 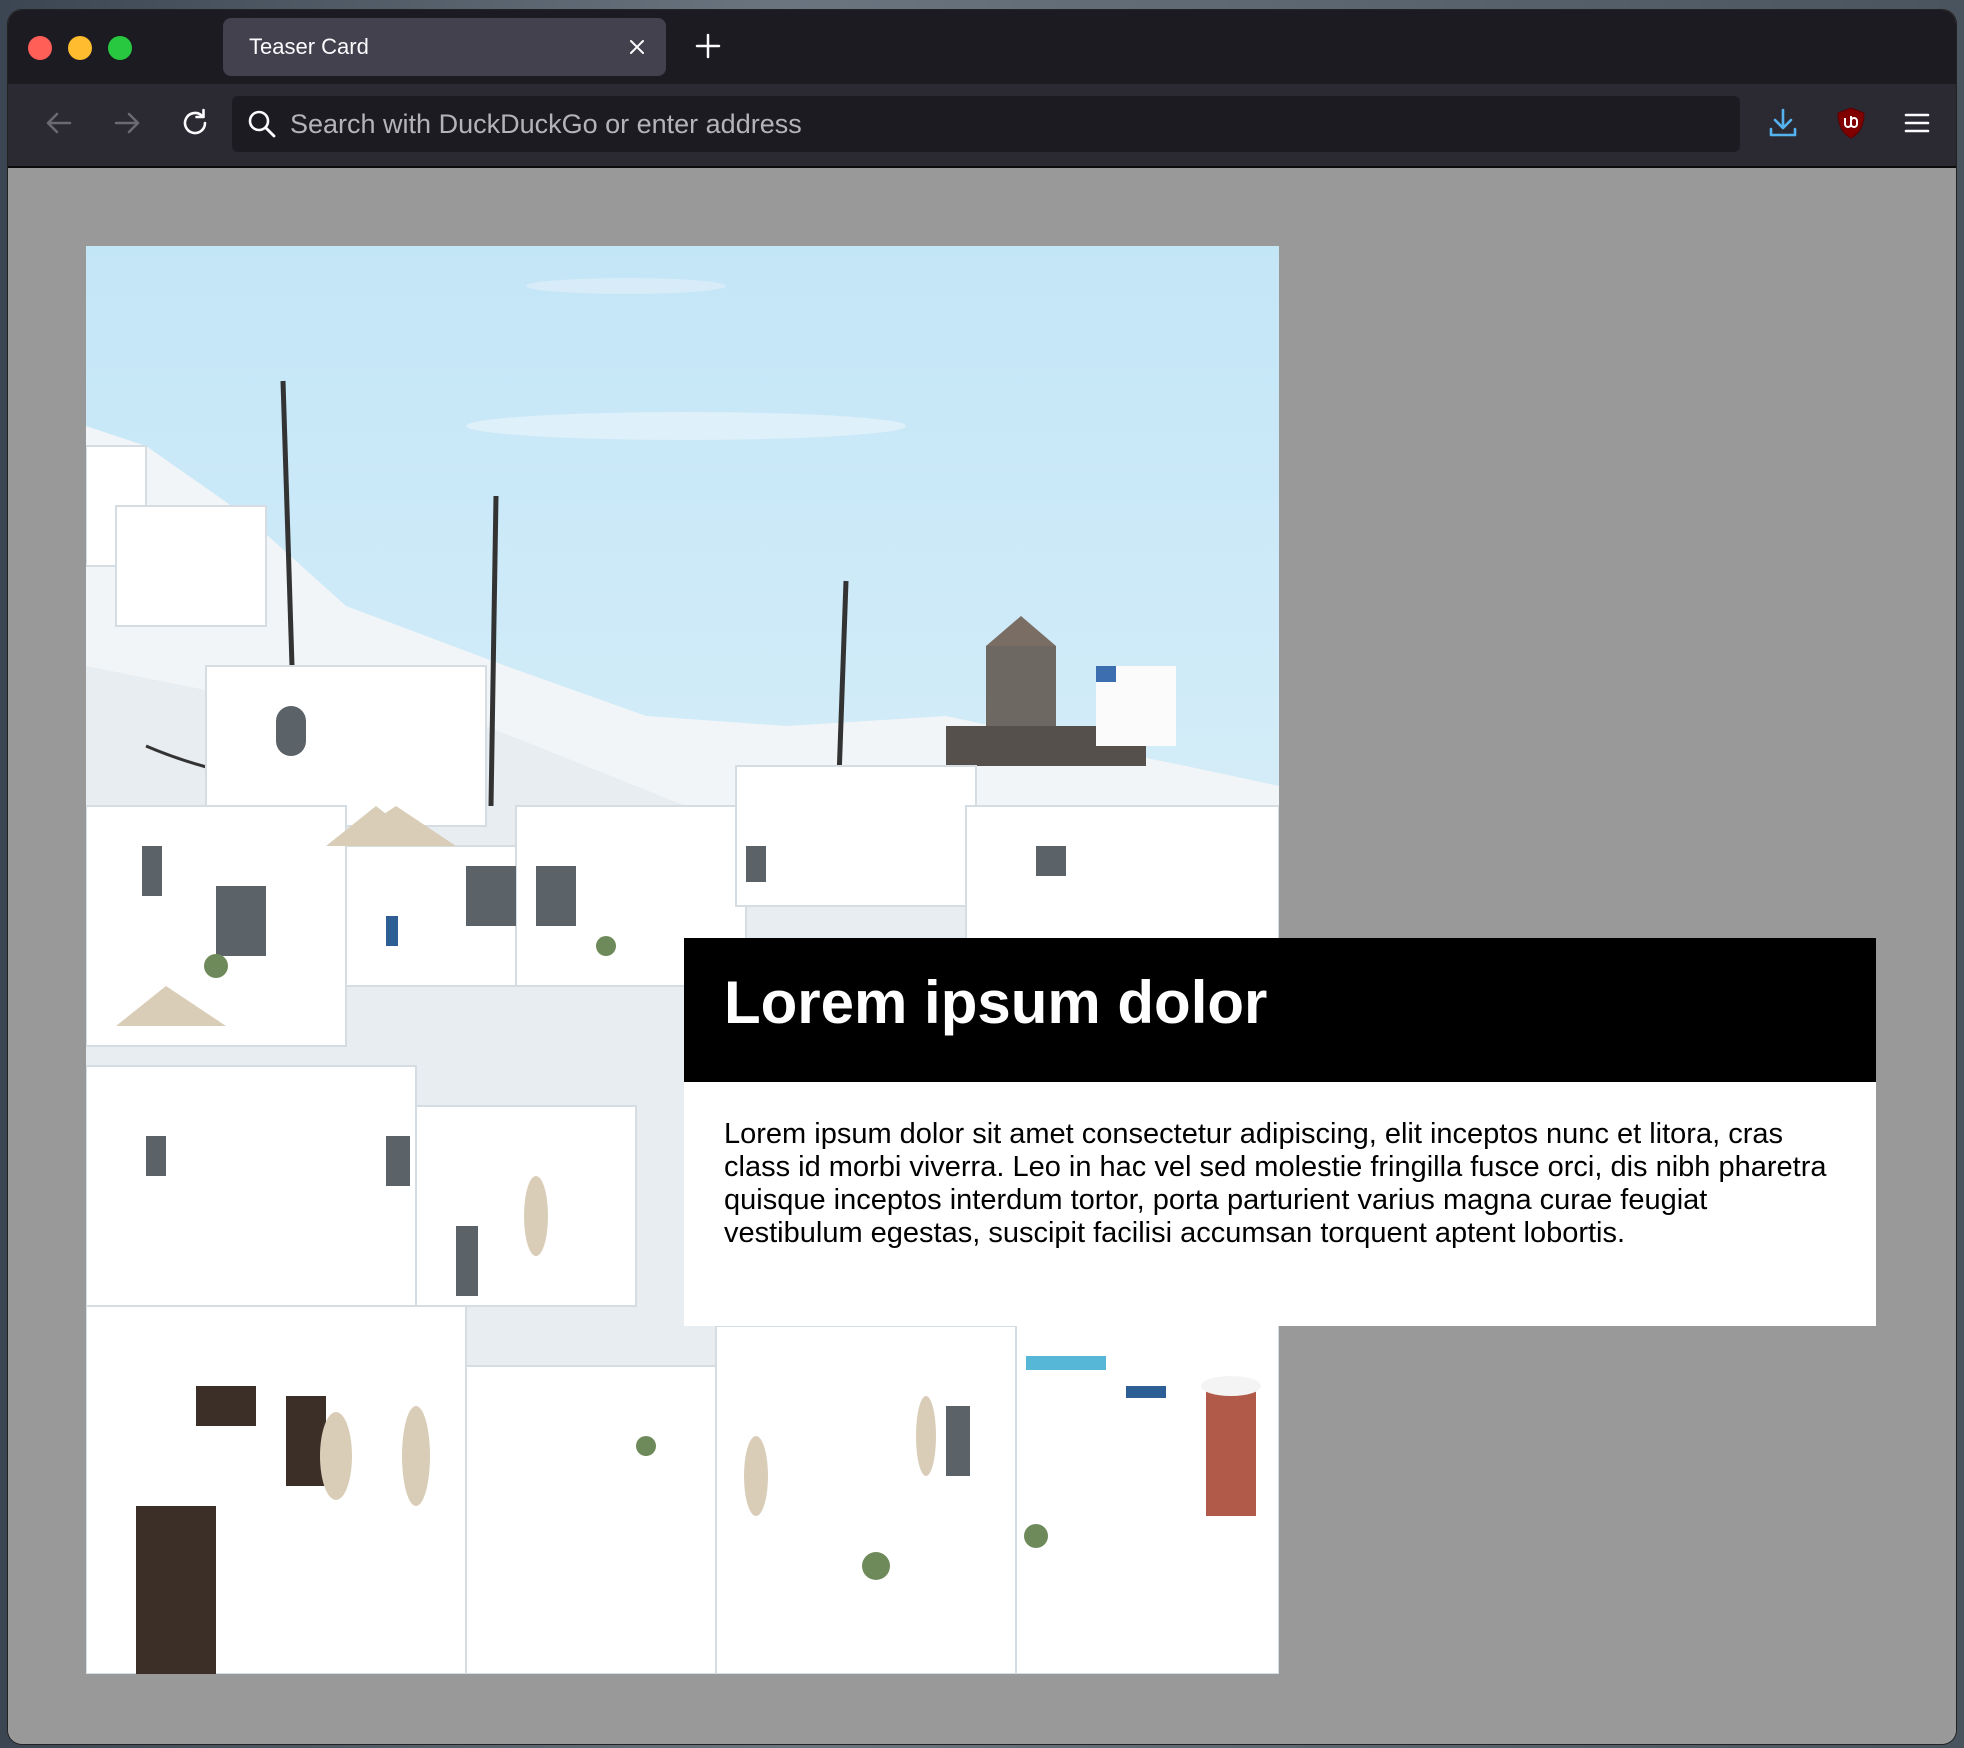 I want to click on reload-button, so click(x=195, y=125).